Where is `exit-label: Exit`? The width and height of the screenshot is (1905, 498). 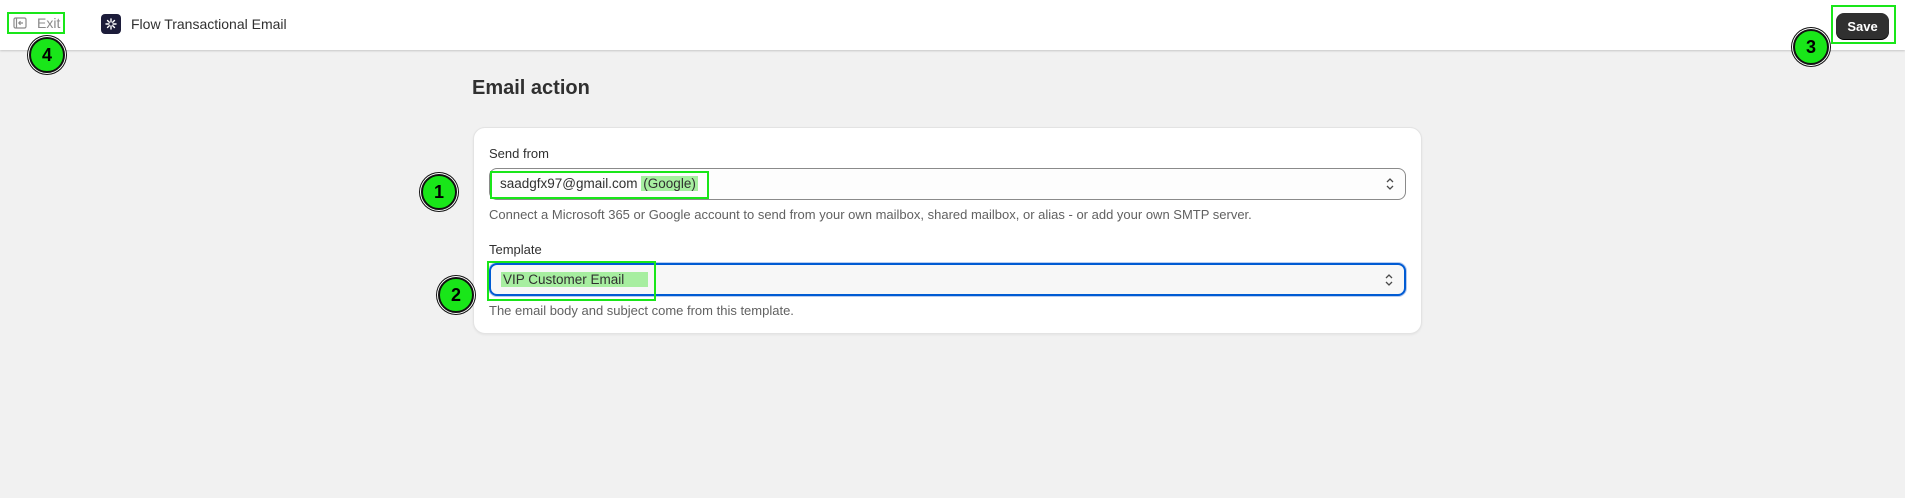
exit-label: Exit is located at coordinates (49, 23).